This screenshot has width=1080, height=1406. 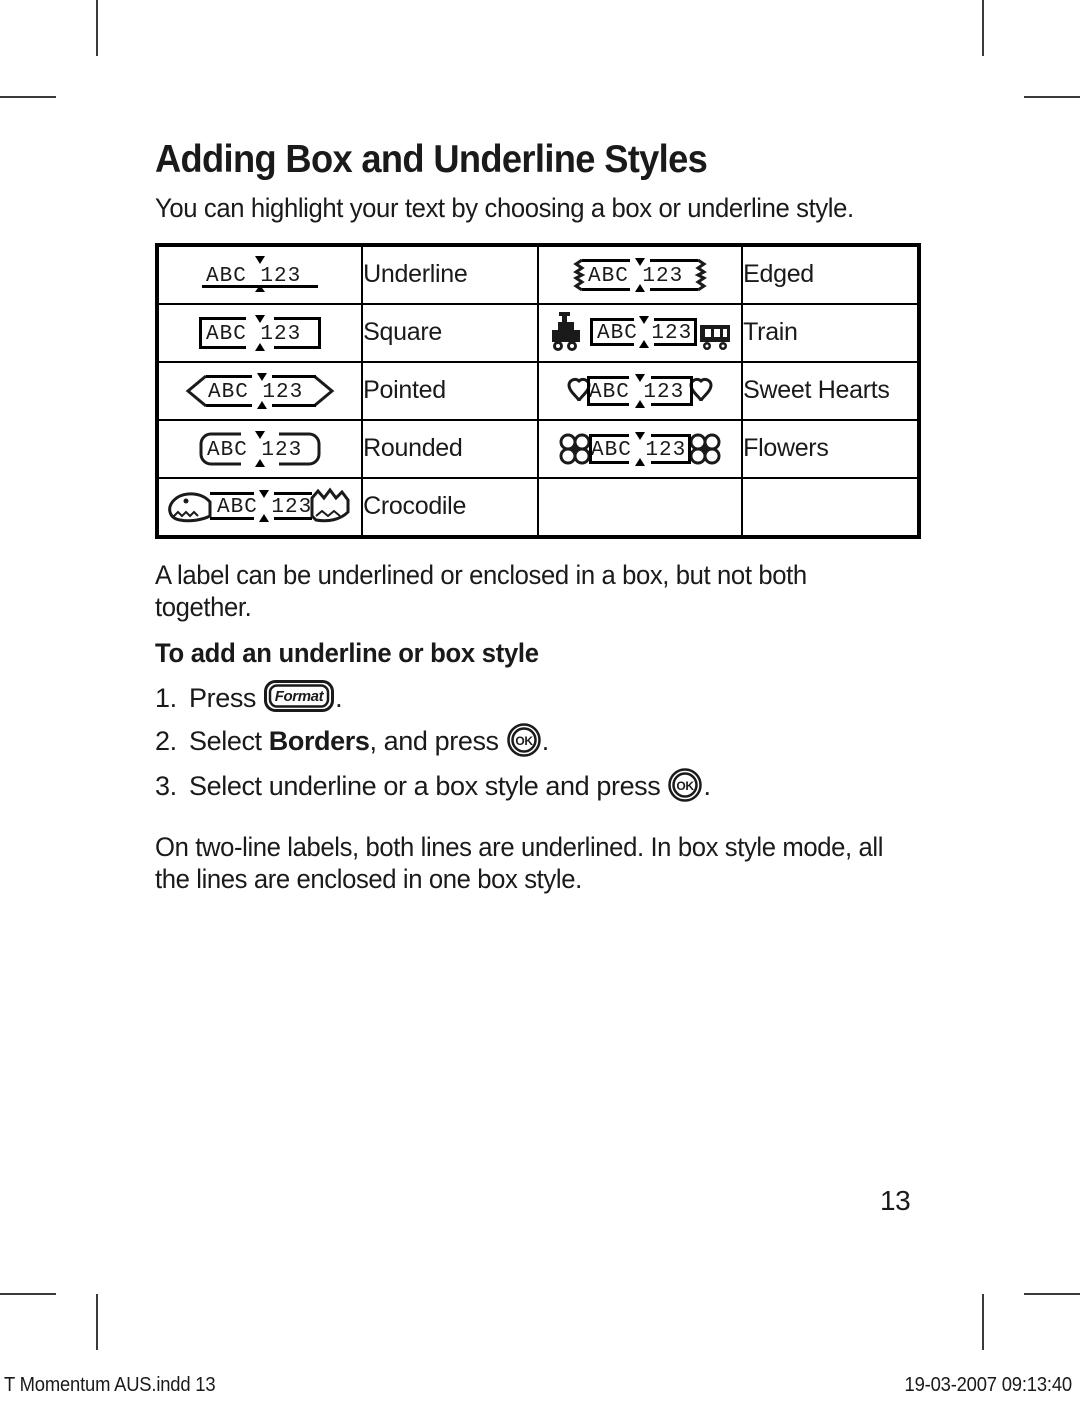 I want to click on style-preview-flowers: ABC 123, so click(x=640, y=448).